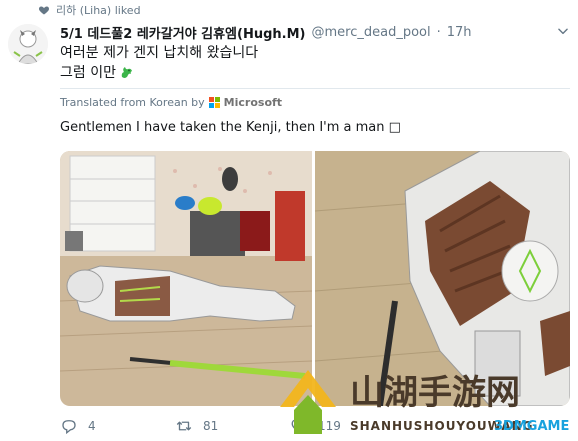 This screenshot has height=441, width=578. I want to click on tweet-actions: 4 81 119, so click(280, 426).